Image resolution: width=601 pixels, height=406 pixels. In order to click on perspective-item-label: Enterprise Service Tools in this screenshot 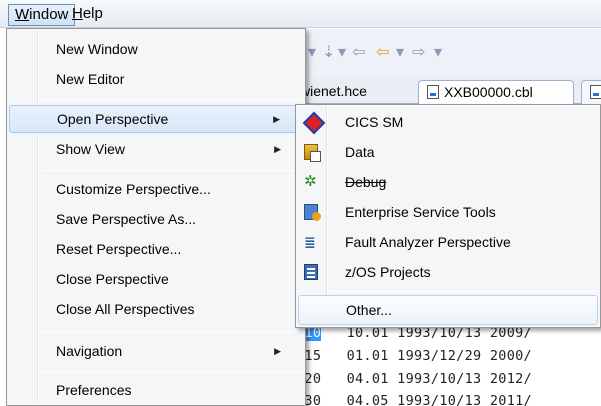, I will do `click(420, 212)`.